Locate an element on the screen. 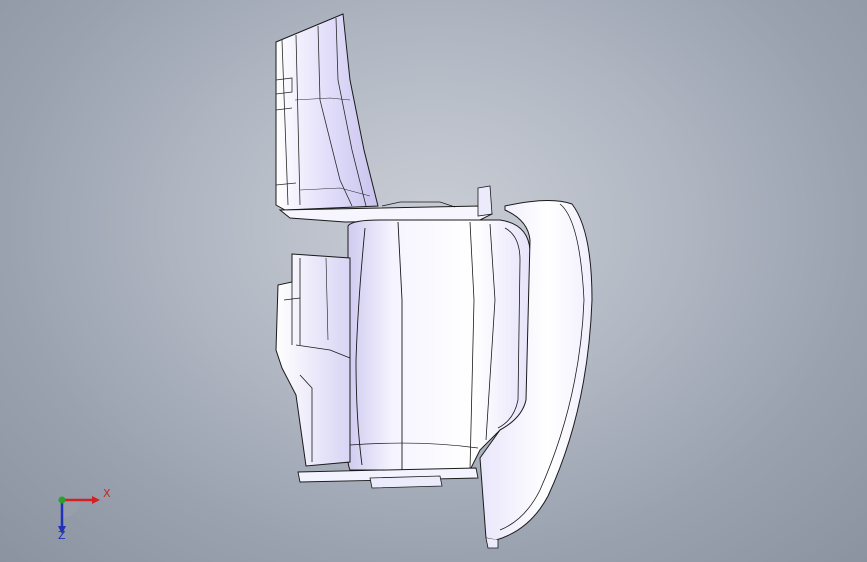 The width and height of the screenshot is (867, 562). coordinate-triad: X Z is located at coordinates (80, 513).